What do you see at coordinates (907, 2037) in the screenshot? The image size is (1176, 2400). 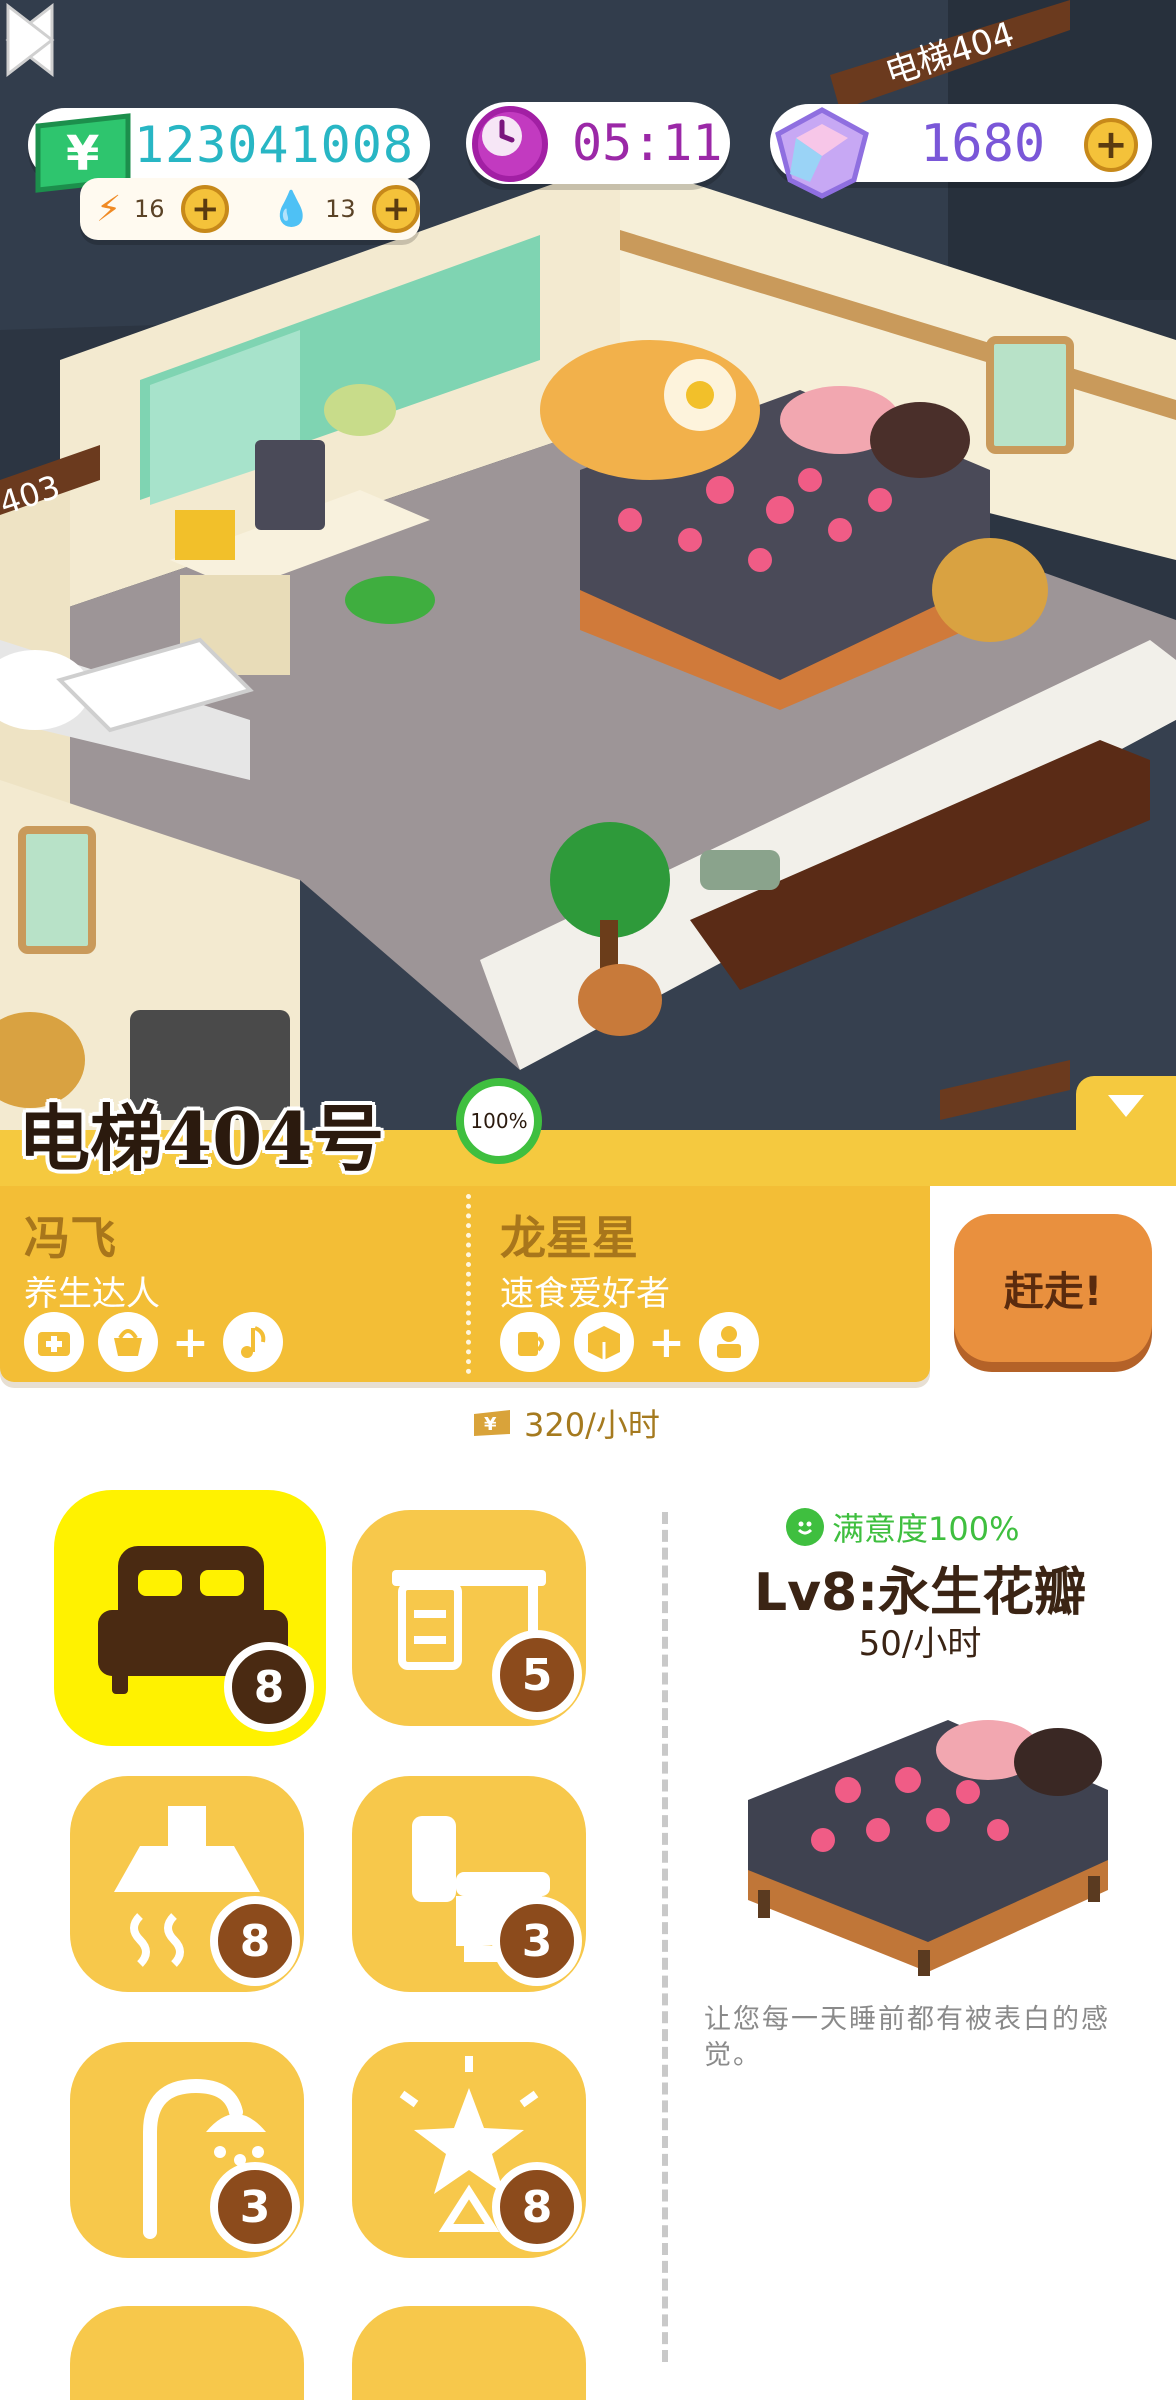 I see `item-description: 让您每一天睡前都有被表白的感觉。` at bounding box center [907, 2037].